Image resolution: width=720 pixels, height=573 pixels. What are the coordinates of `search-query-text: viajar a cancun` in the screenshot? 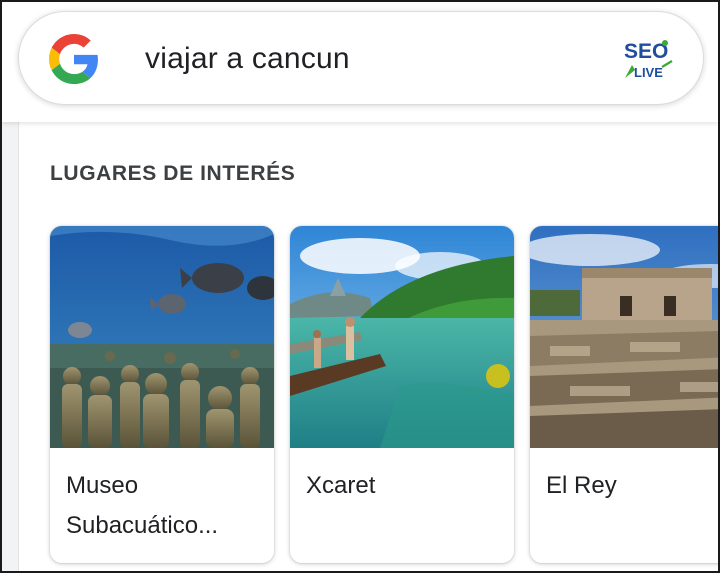 It's located at (247, 59).